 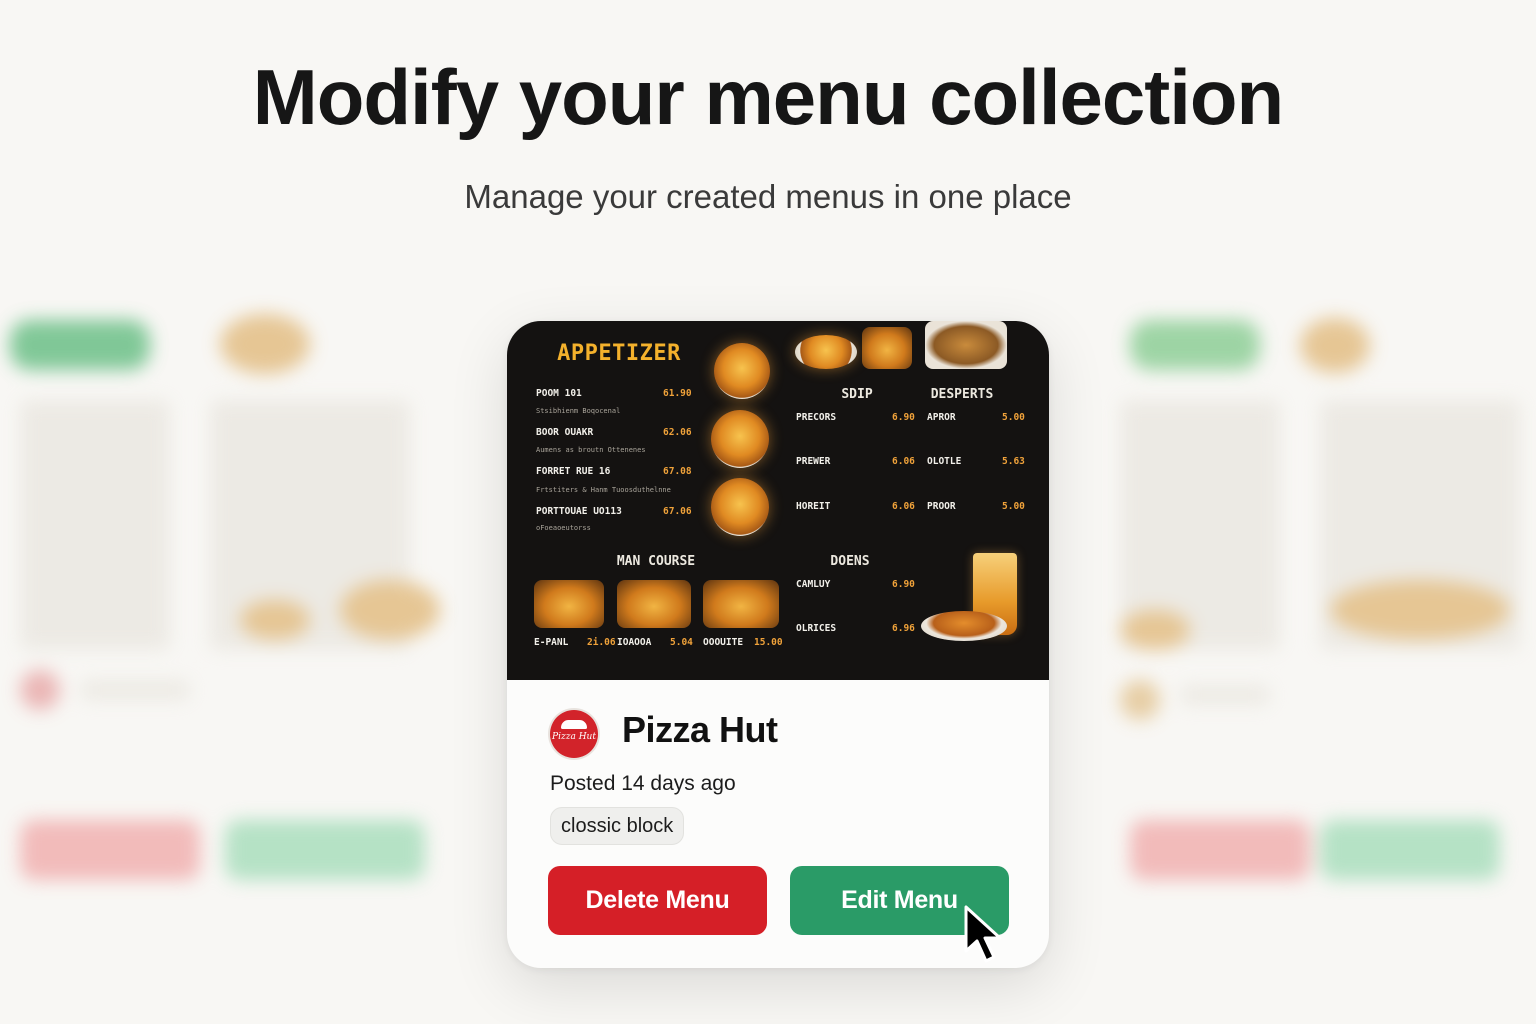 What do you see at coordinates (681, 642) in the screenshot?
I see `menu-item-price: 5.04` at bounding box center [681, 642].